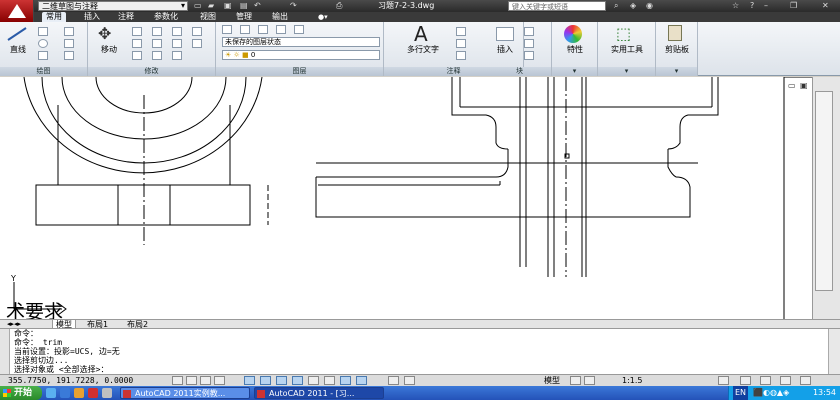 The image size is (840, 400). I want to click on layer-freeze-icon, so click(281, 29).